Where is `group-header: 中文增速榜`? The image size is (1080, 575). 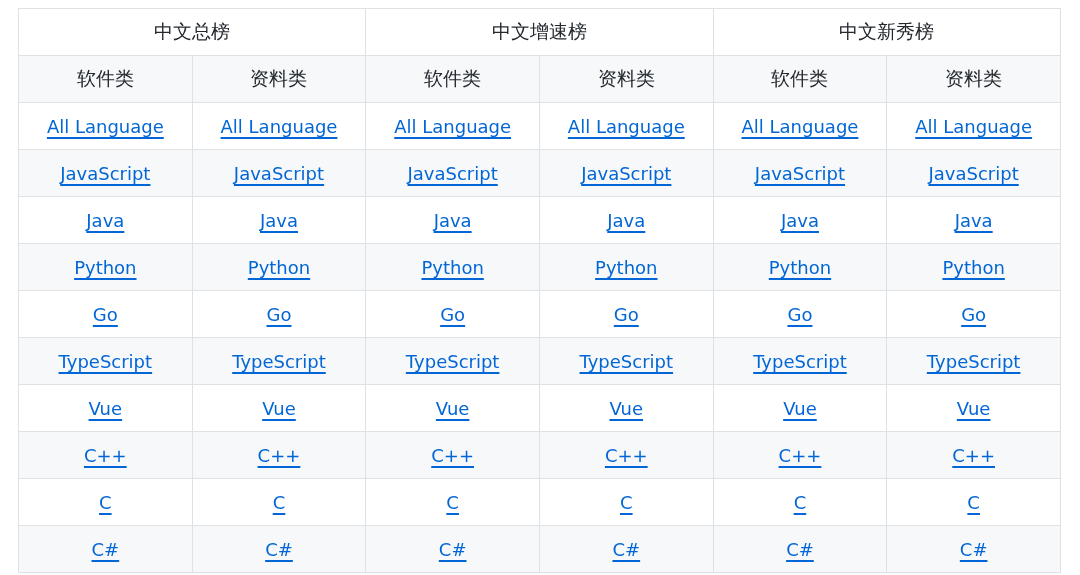 group-header: 中文增速榜 is located at coordinates (539, 32).